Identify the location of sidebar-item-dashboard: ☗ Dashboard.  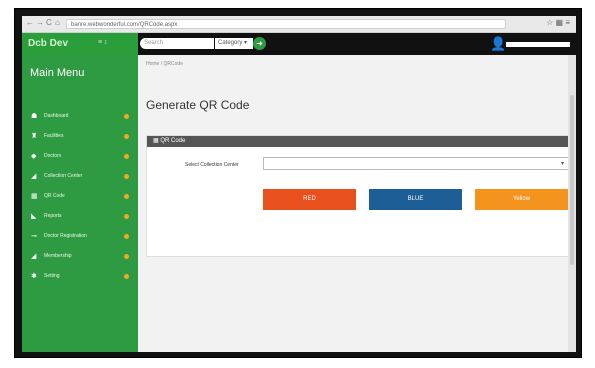
(80, 117).